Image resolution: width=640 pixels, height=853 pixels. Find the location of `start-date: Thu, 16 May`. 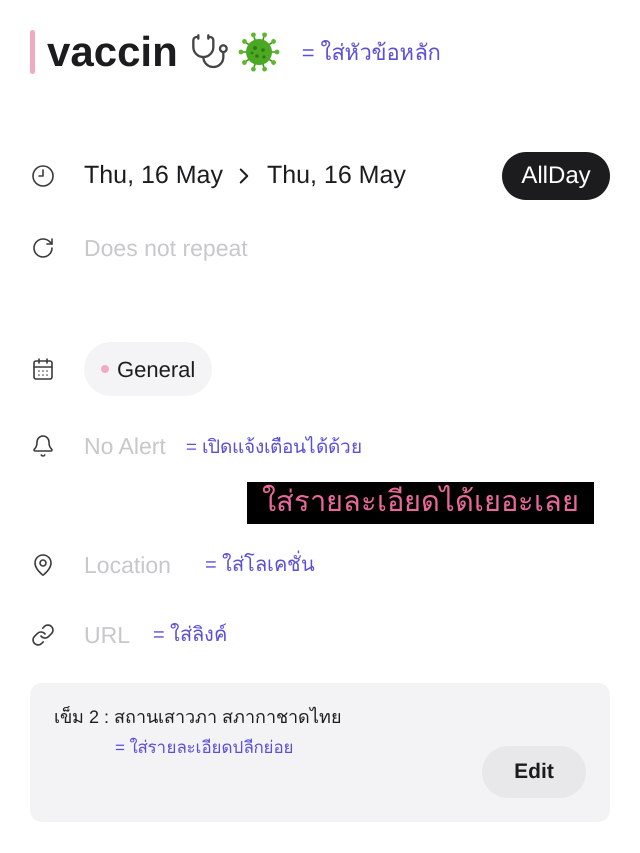

start-date: Thu, 16 May is located at coordinates (153, 176).